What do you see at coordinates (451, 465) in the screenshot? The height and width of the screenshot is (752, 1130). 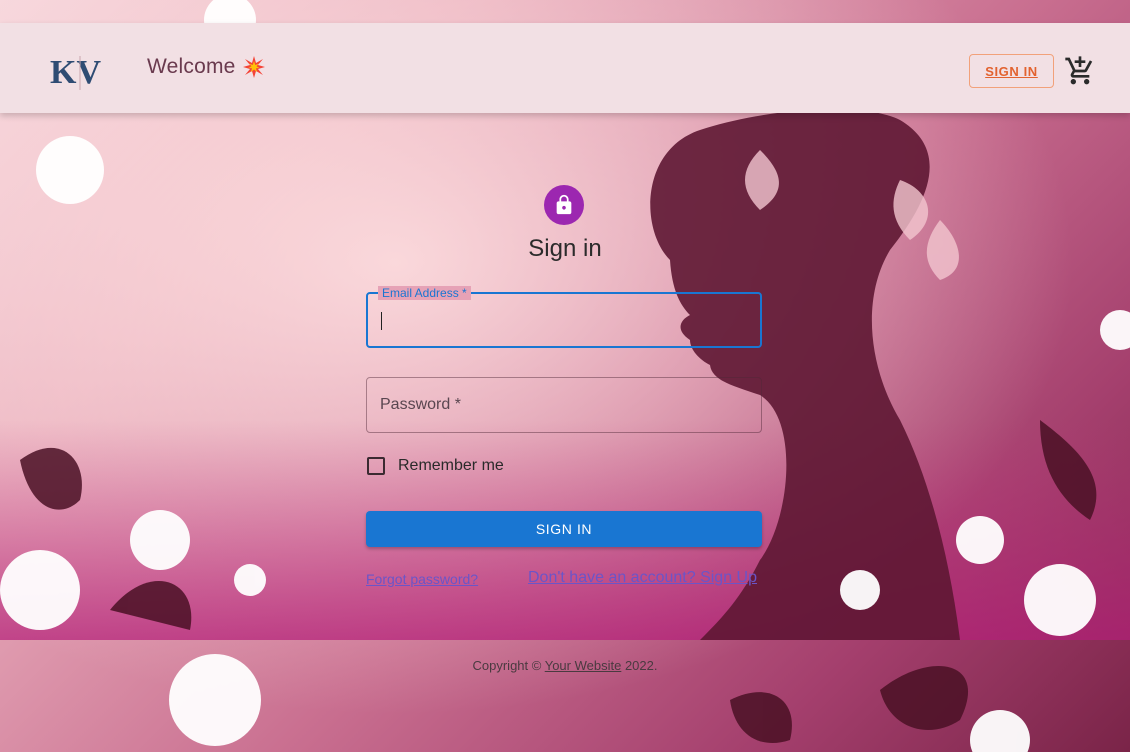 I see `remember-me-label: Remember me` at bounding box center [451, 465].